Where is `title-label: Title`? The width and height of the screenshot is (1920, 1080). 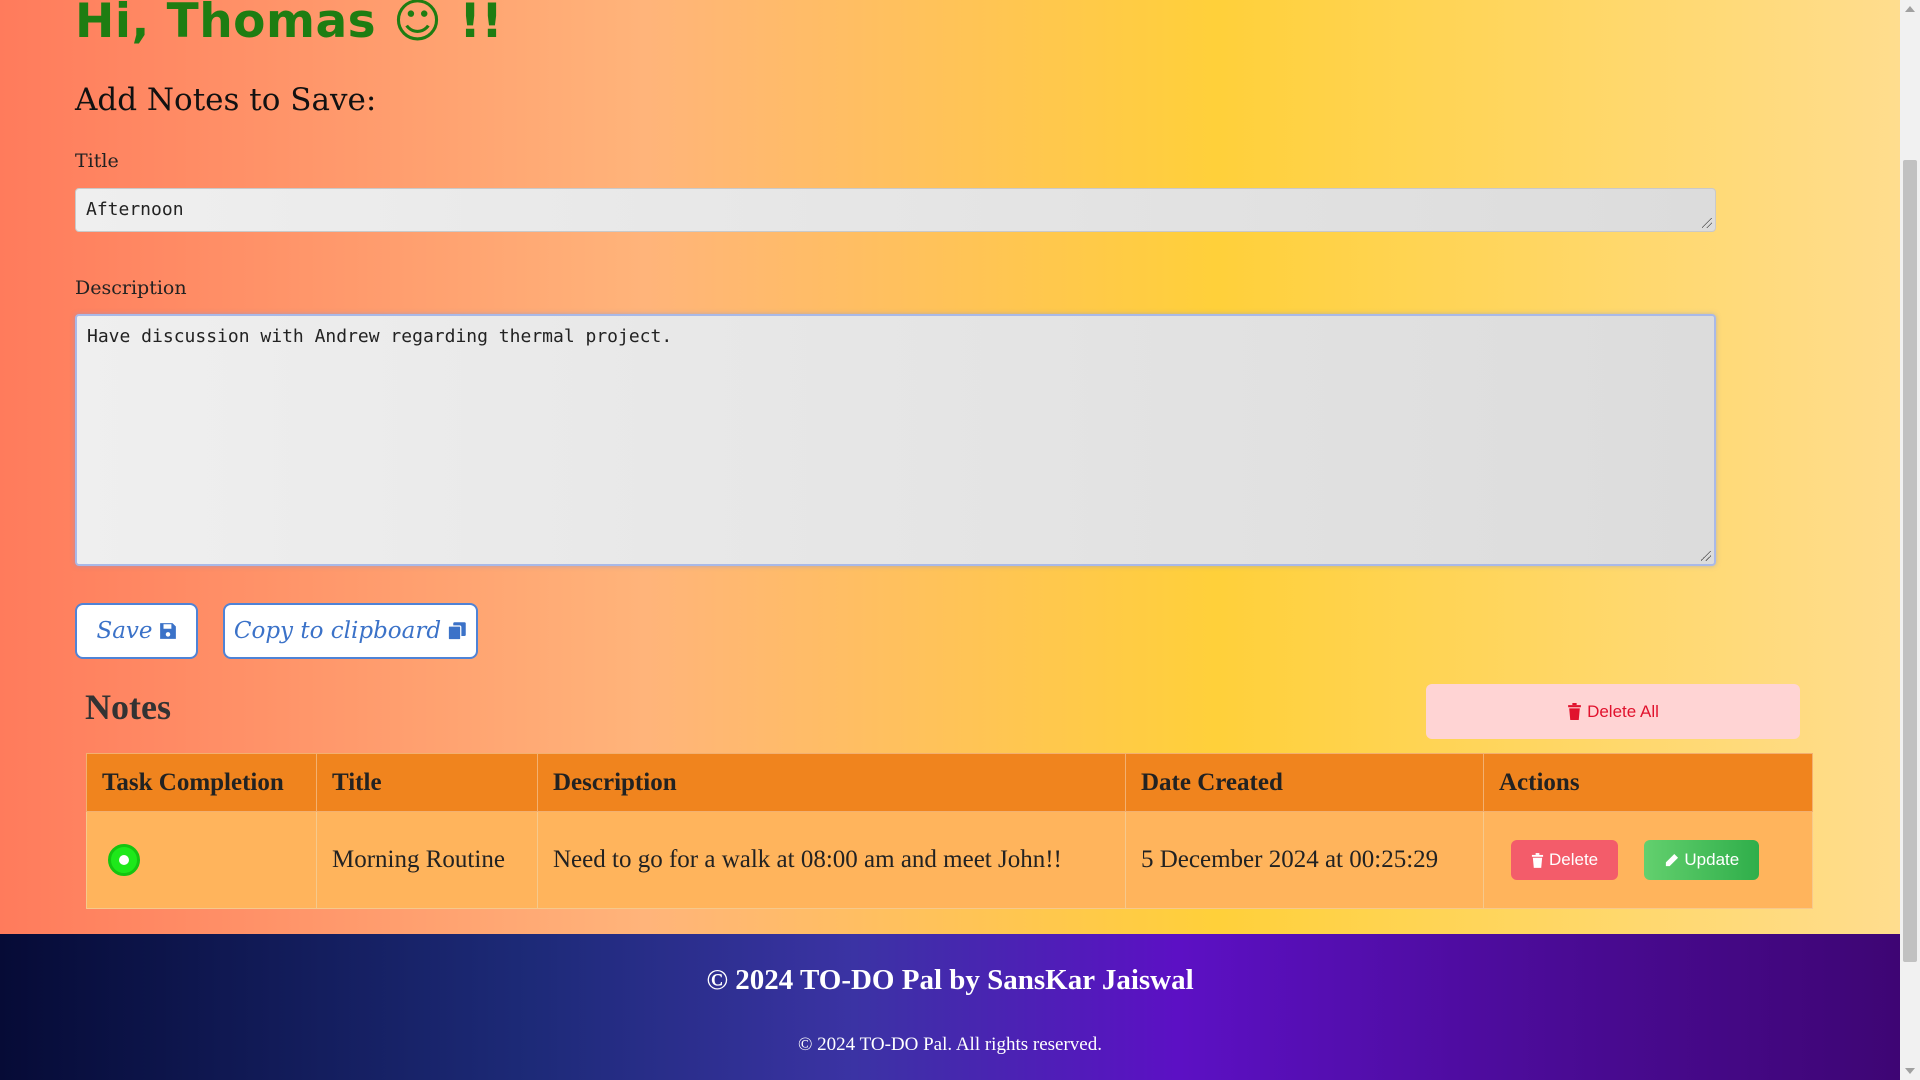 title-label: Title is located at coordinates (97, 161).